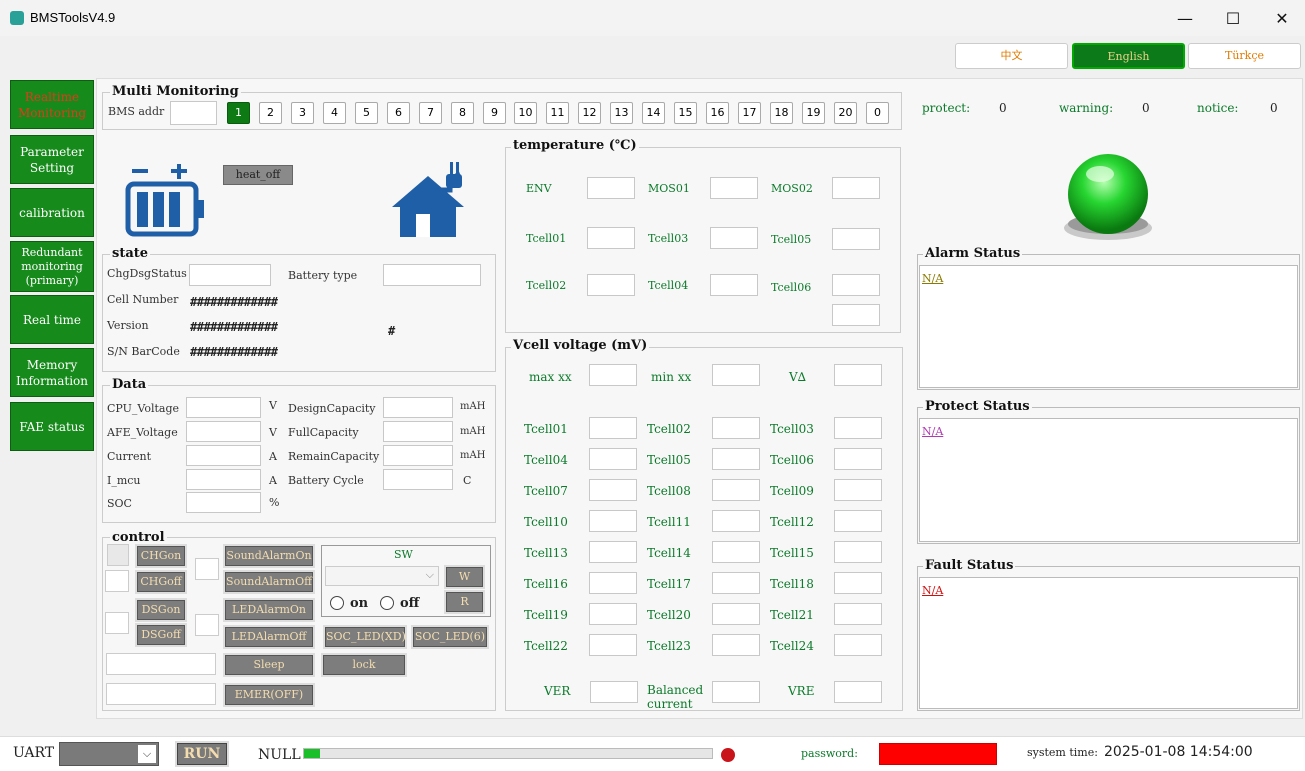  What do you see at coordinates (52, 426) in the screenshot?
I see `nav-fae-status: FAE status` at bounding box center [52, 426].